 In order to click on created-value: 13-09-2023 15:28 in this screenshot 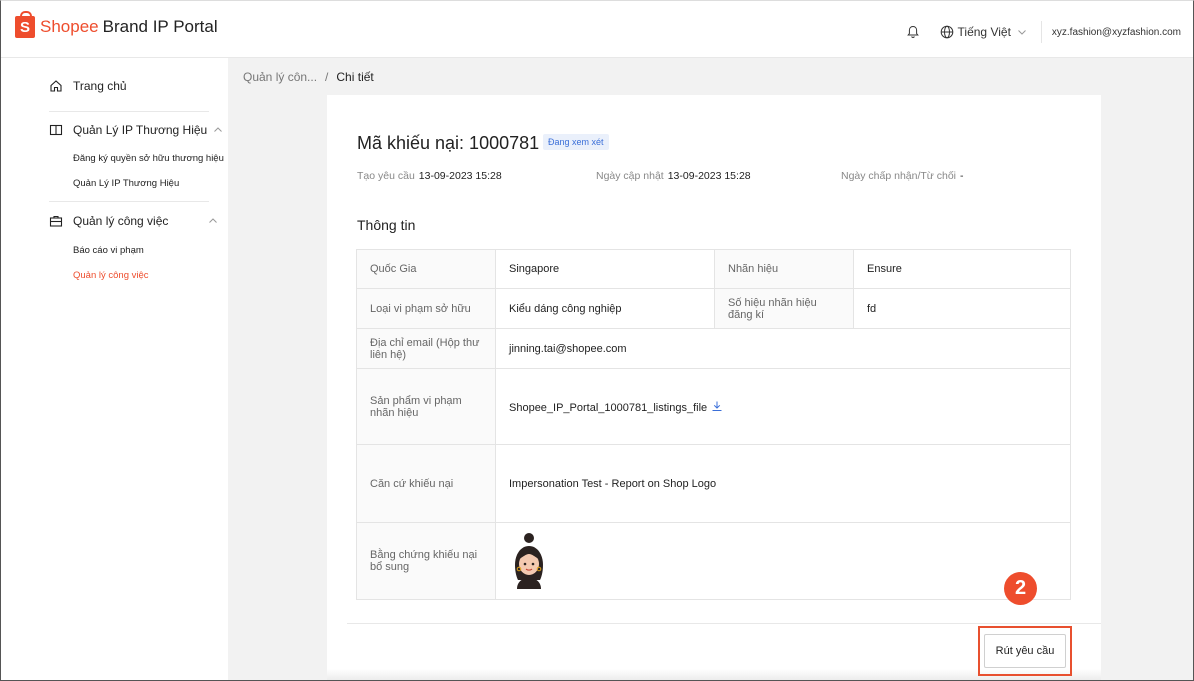, I will do `click(460, 176)`.